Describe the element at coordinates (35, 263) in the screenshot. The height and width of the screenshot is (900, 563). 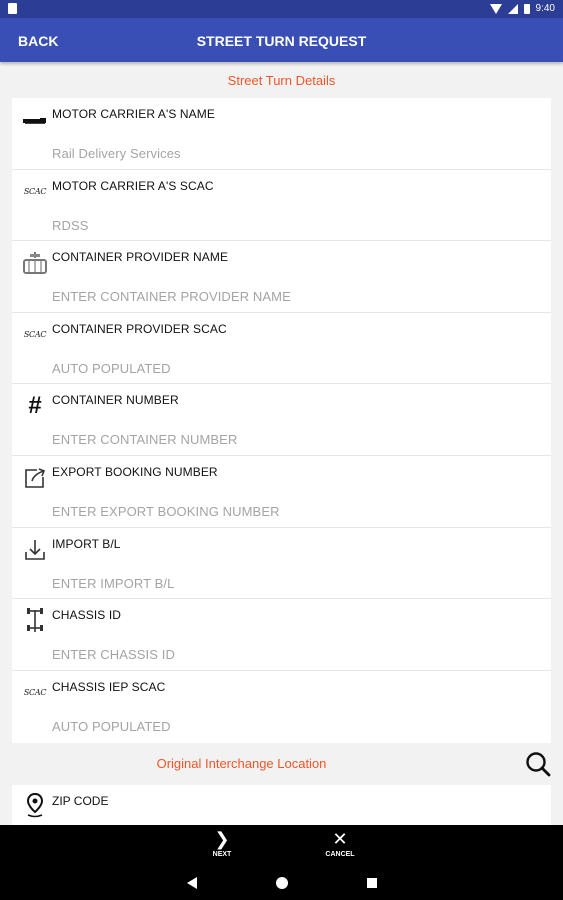
I see `container-icon` at that location.